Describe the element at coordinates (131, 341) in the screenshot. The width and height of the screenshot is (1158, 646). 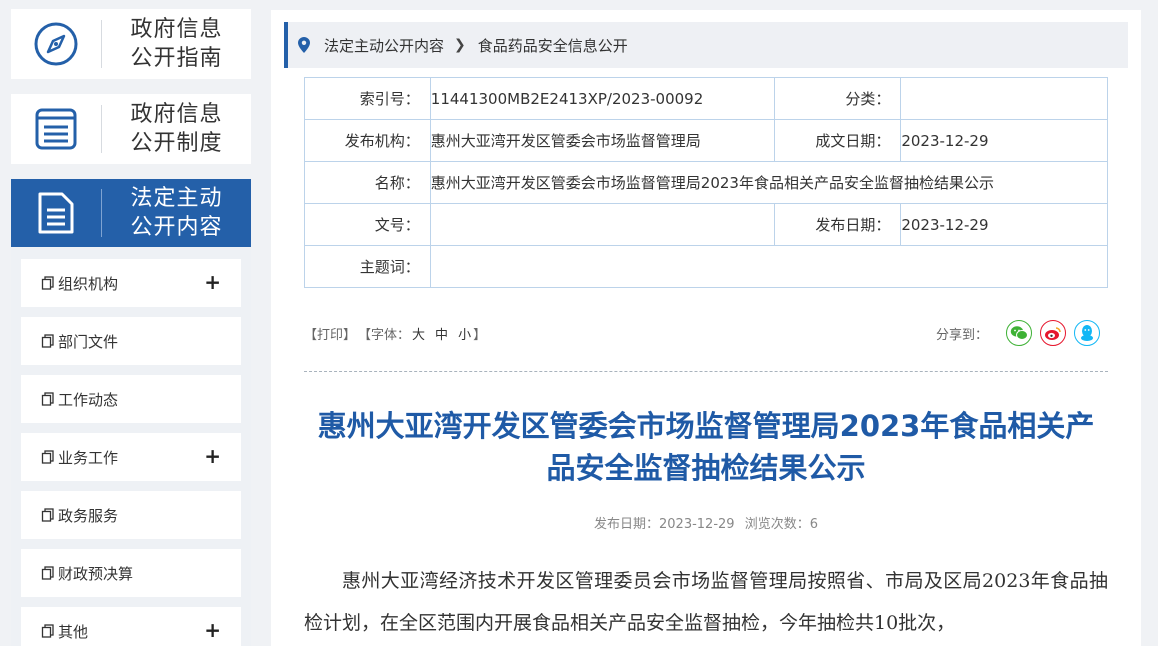
I see `menu-item-dept-docs: 部门文件` at that location.